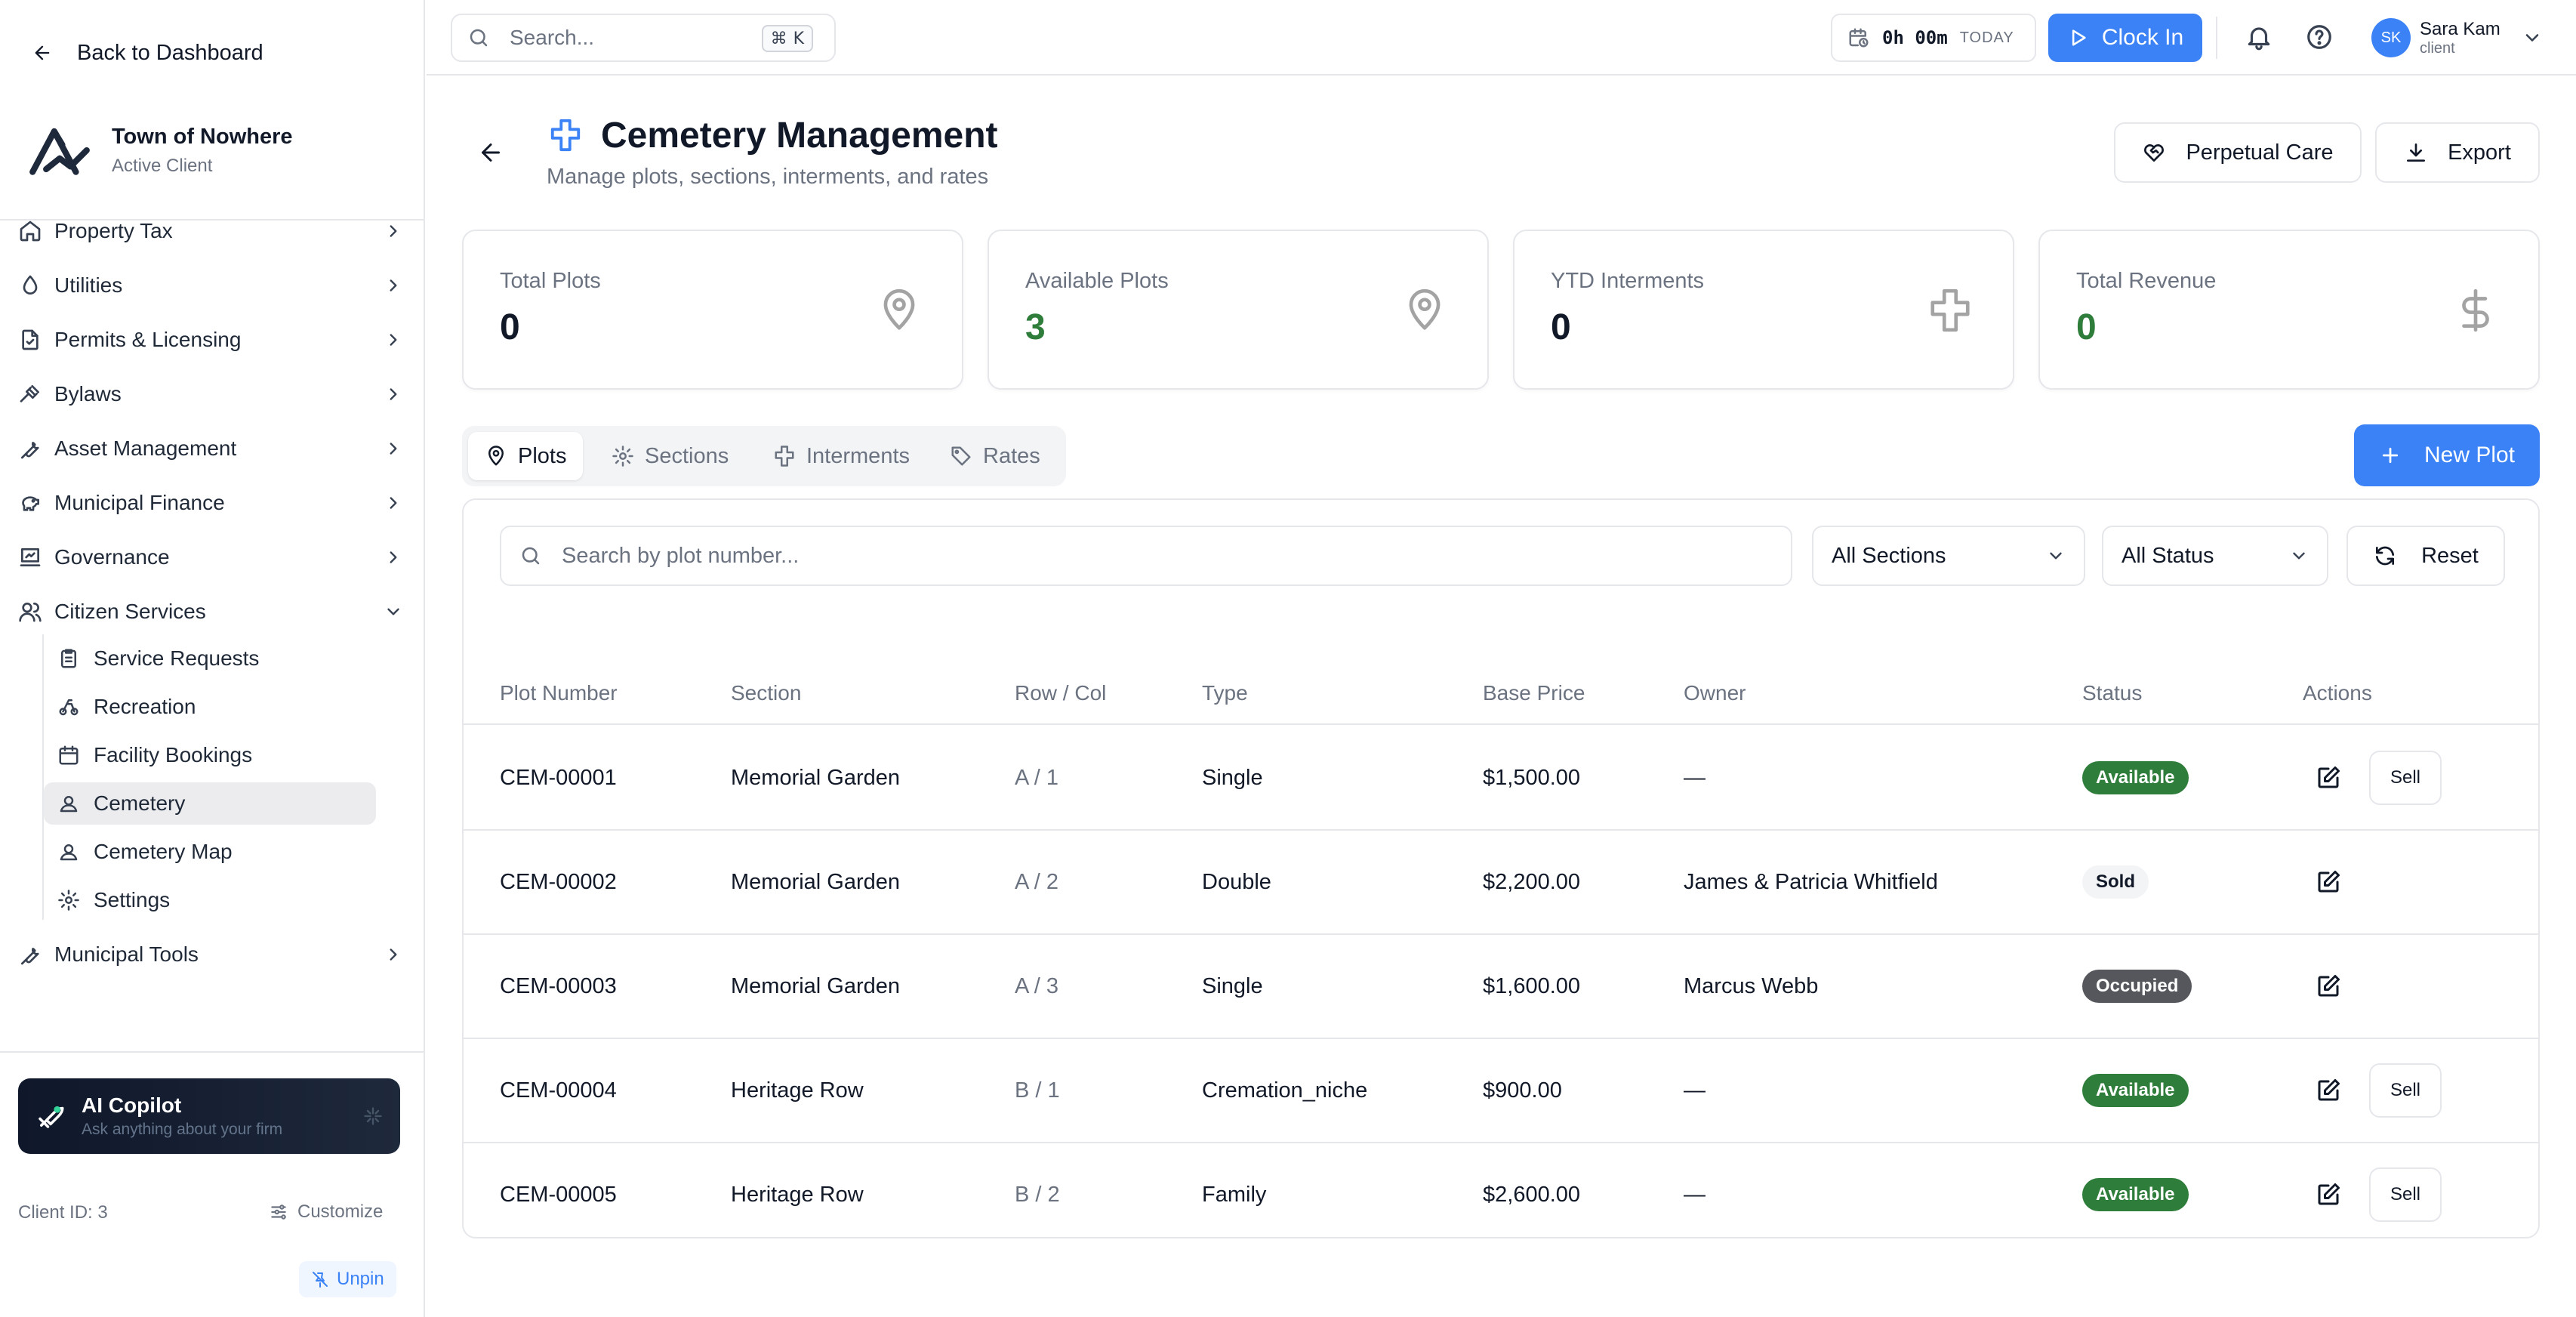  I want to click on clock-in-button: Clock In, so click(2125, 38).